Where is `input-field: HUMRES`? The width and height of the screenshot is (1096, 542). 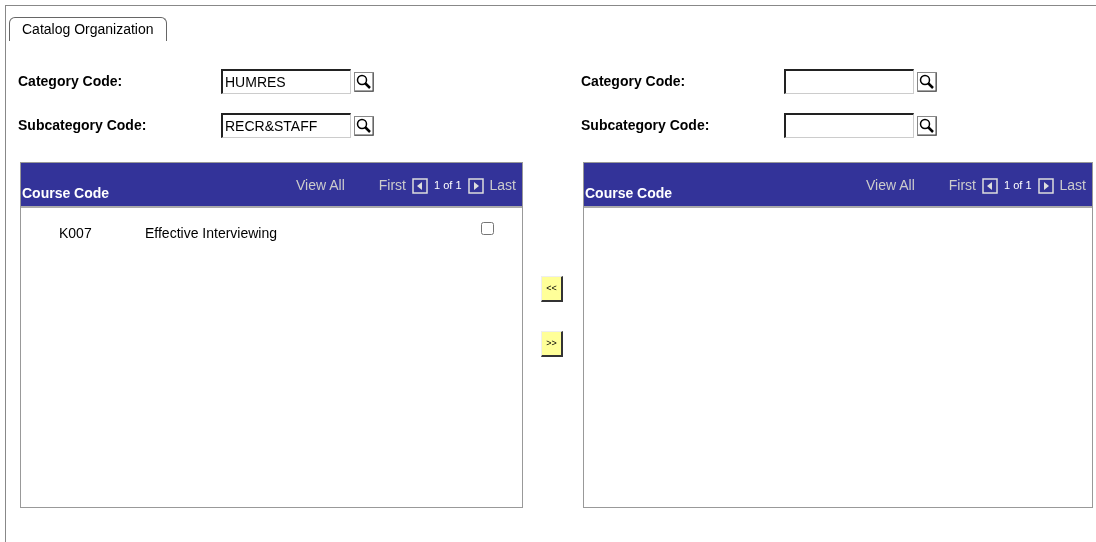 input-field: HUMRES is located at coordinates (286, 81).